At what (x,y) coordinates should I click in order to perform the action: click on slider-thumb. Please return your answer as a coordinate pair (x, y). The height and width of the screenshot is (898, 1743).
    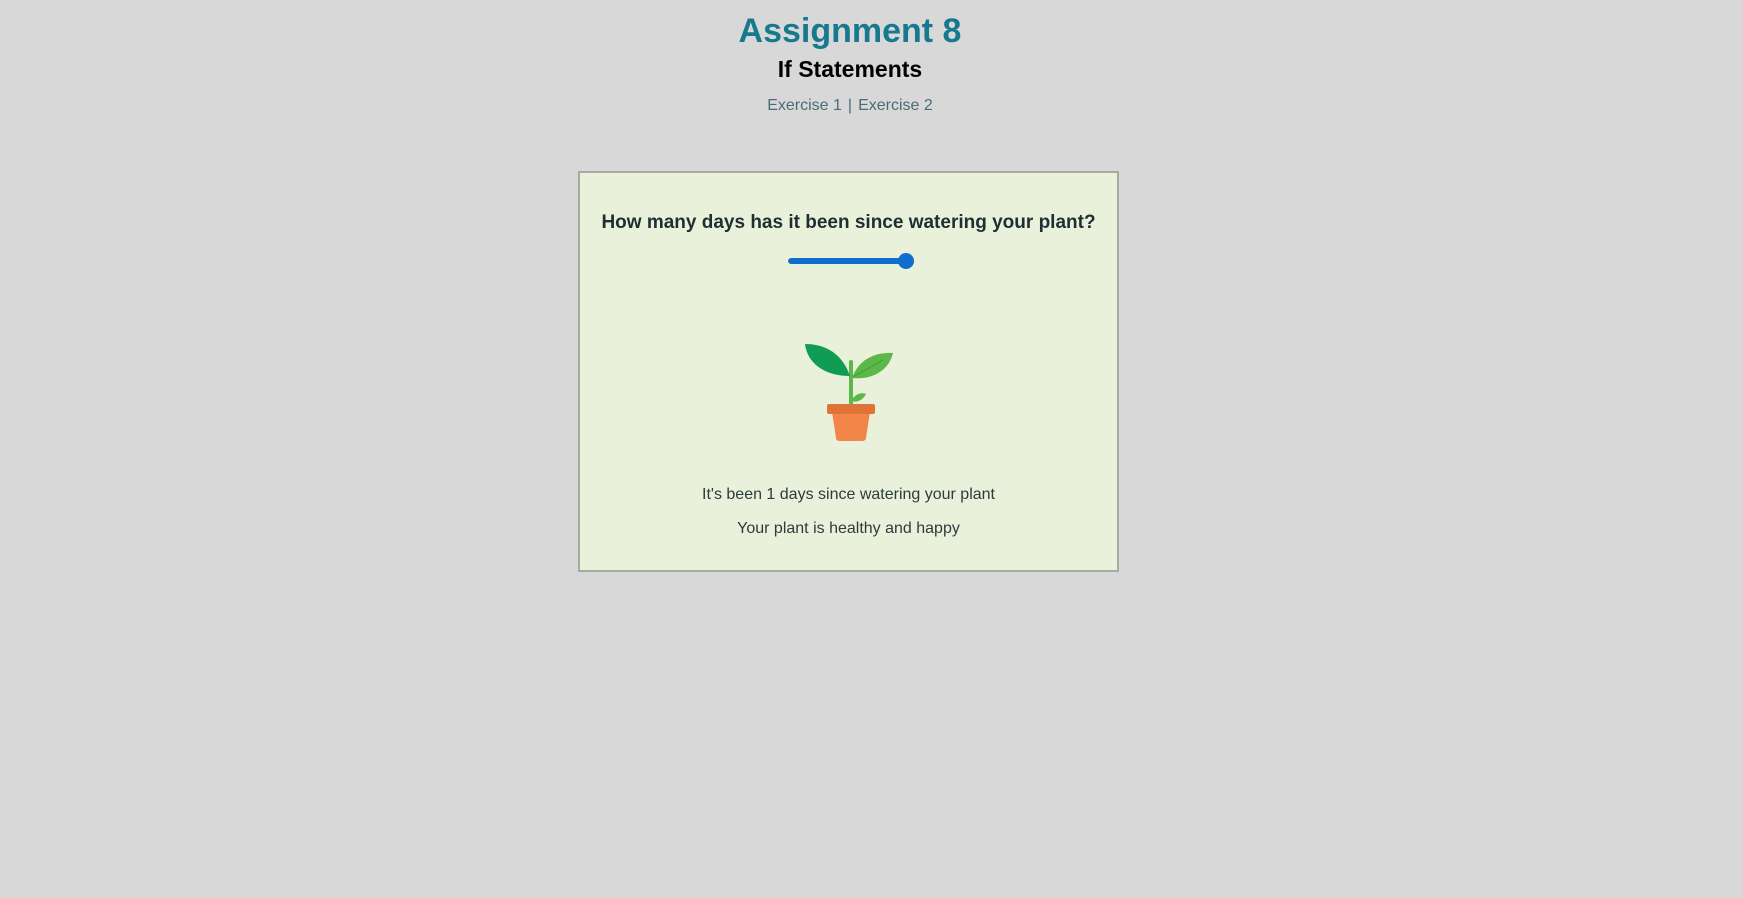
    Looking at the image, I should click on (906, 261).